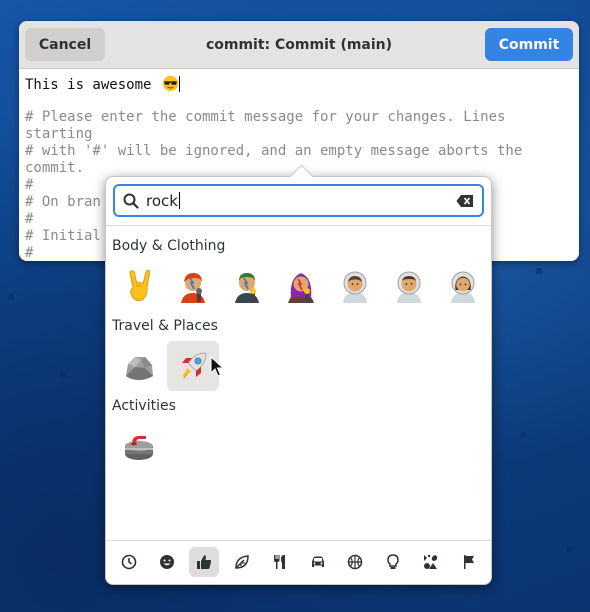 This screenshot has width=590, height=612. Describe the element at coordinates (131, 201) in the screenshot. I see `search-icon` at that location.